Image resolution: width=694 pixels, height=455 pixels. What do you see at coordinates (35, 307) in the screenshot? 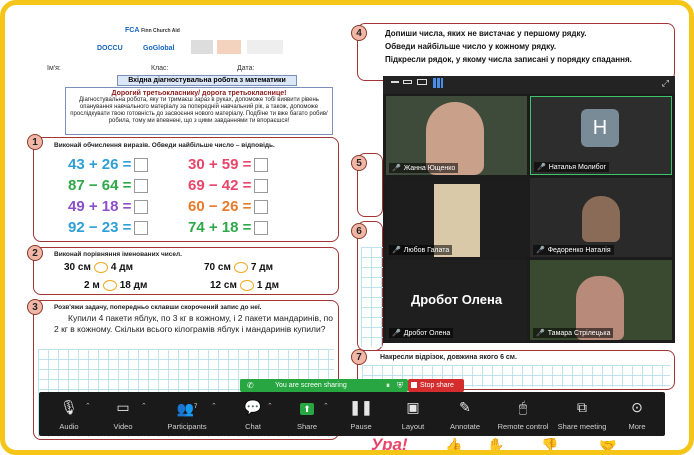
I see `task-3-number: 3` at bounding box center [35, 307].